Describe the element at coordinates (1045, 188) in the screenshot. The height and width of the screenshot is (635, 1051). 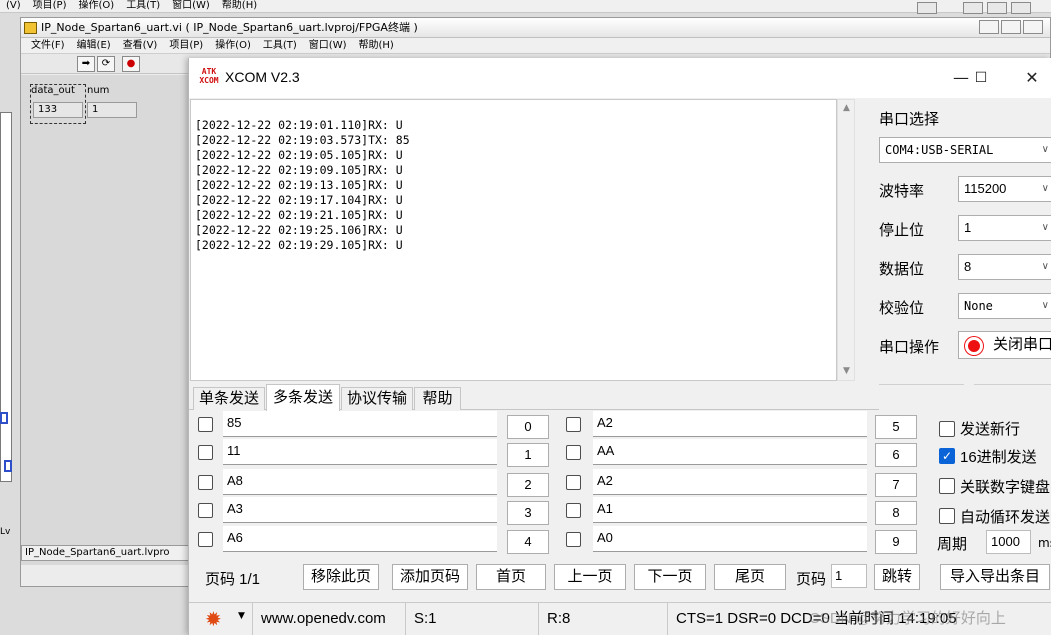
I see `chevron-down-icon: ∨` at that location.